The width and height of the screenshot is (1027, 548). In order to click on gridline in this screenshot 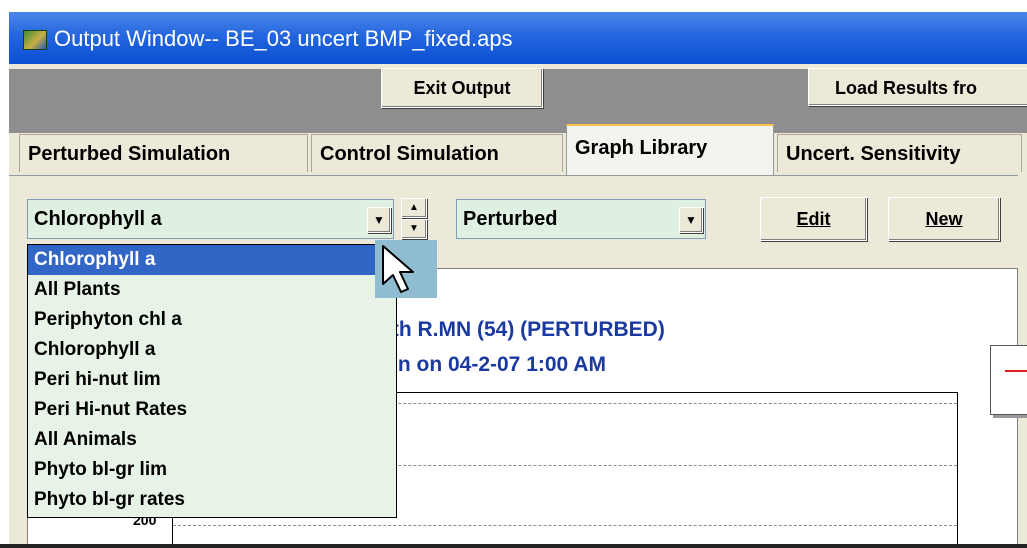, I will do `click(565, 525)`.